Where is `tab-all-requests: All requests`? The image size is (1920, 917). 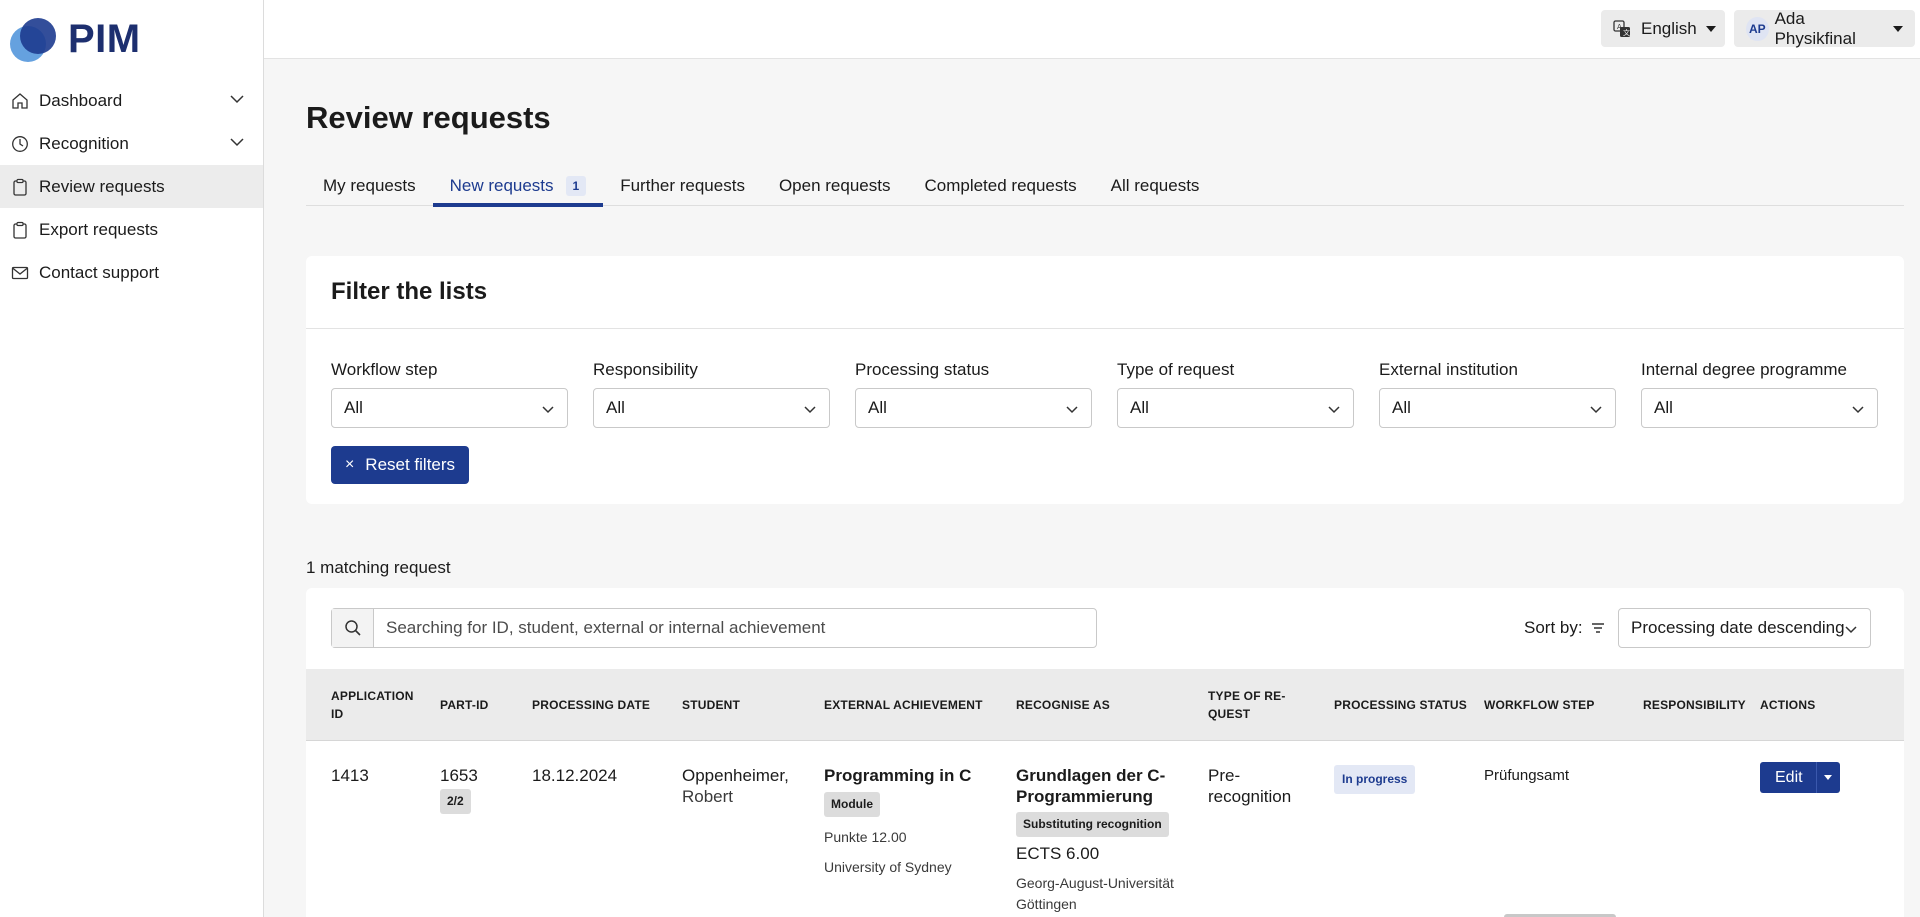
tab-all-requests: All requests is located at coordinates (1155, 185).